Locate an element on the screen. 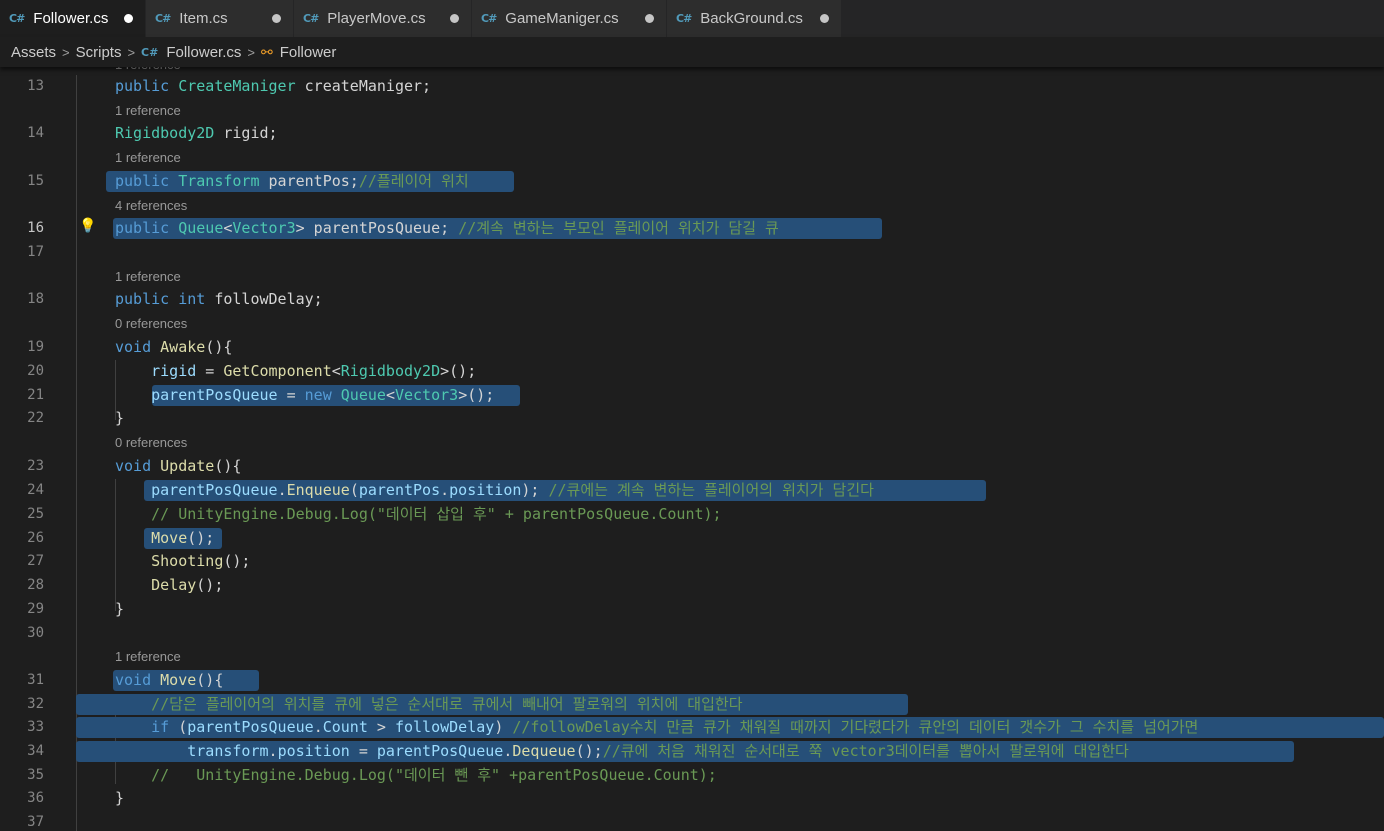  tab-gamemaniger: C# GameManiger.cs is located at coordinates (569, 18).